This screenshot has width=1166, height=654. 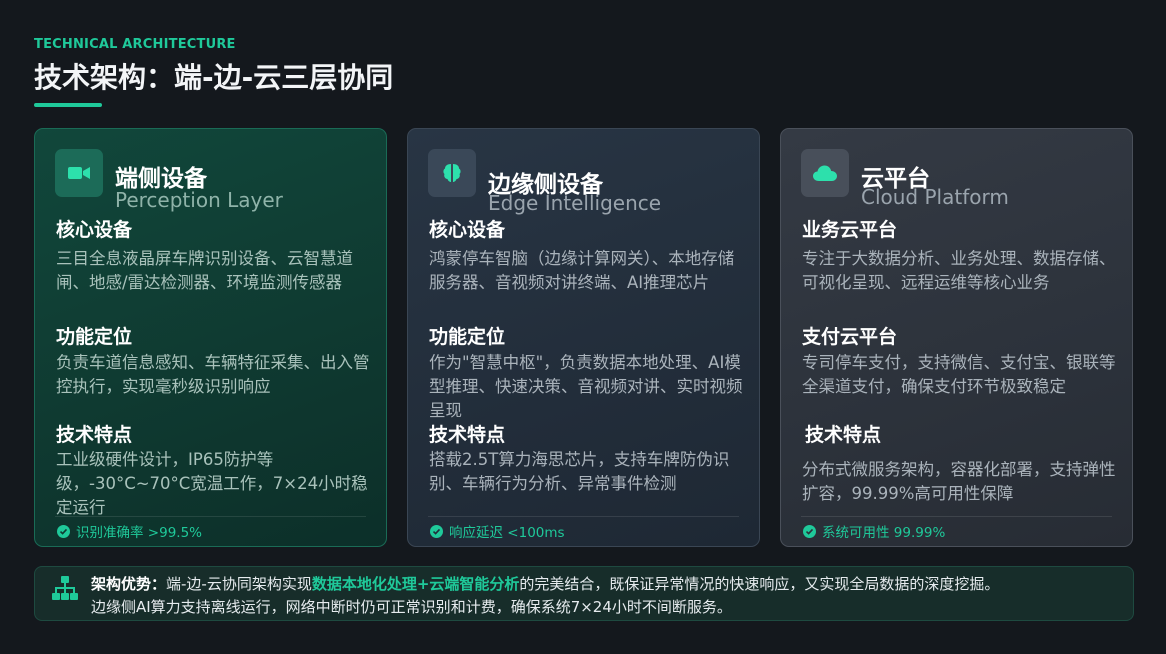 I want to click on section-text: 专司停车支付，支持微信、支付宝、银联等全渠道支付，确保支付环节极致稳定, so click(x=959, y=374).